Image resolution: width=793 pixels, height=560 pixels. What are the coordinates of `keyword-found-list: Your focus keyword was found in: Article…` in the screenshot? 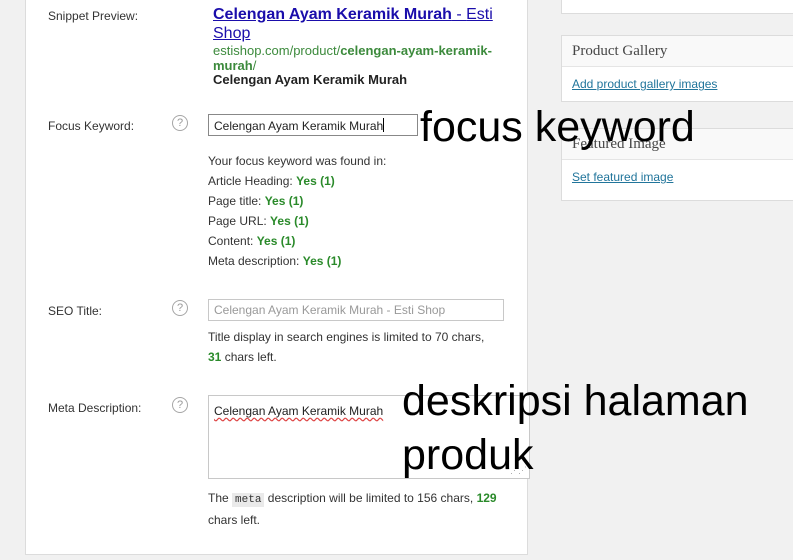 It's located at (297, 211).